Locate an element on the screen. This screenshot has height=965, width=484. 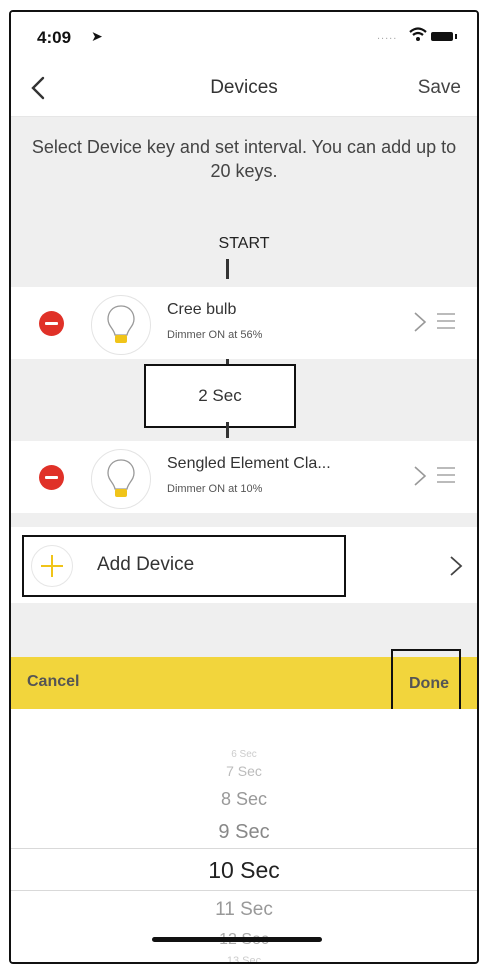
interval-box: 2 Sec is located at coordinates (220, 396).